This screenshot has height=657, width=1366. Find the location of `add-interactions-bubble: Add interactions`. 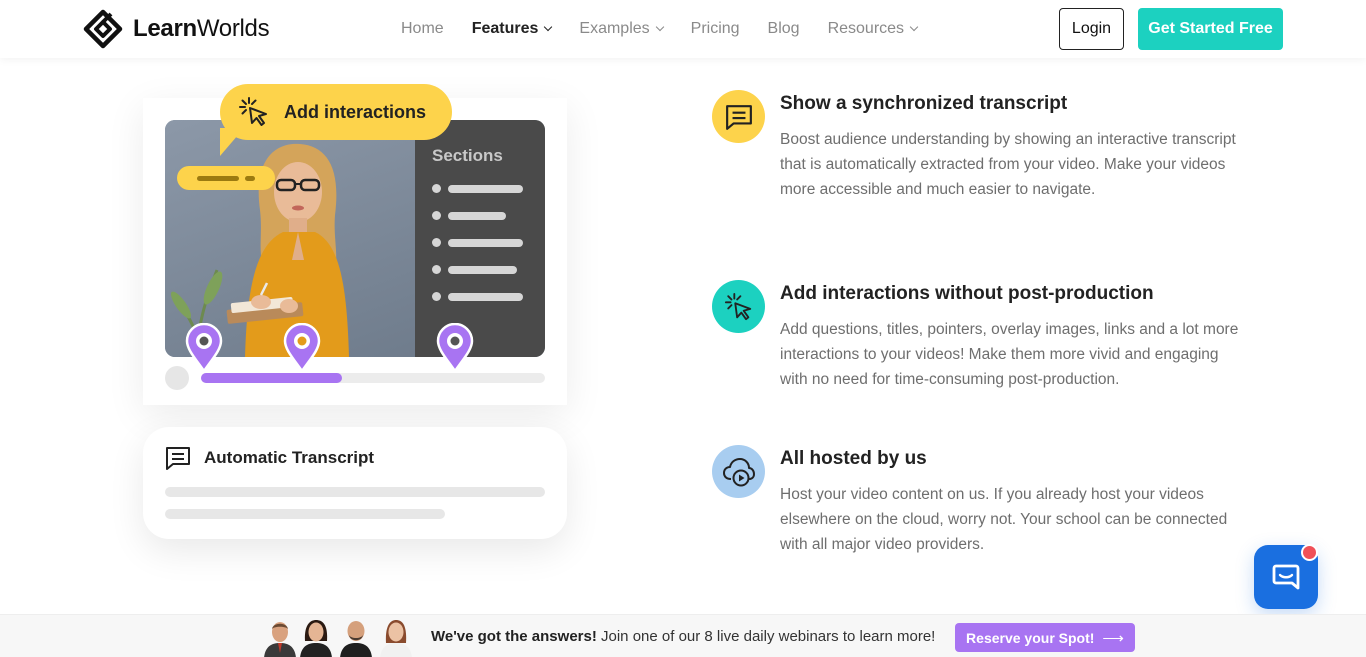

add-interactions-bubble: Add interactions is located at coordinates (336, 112).